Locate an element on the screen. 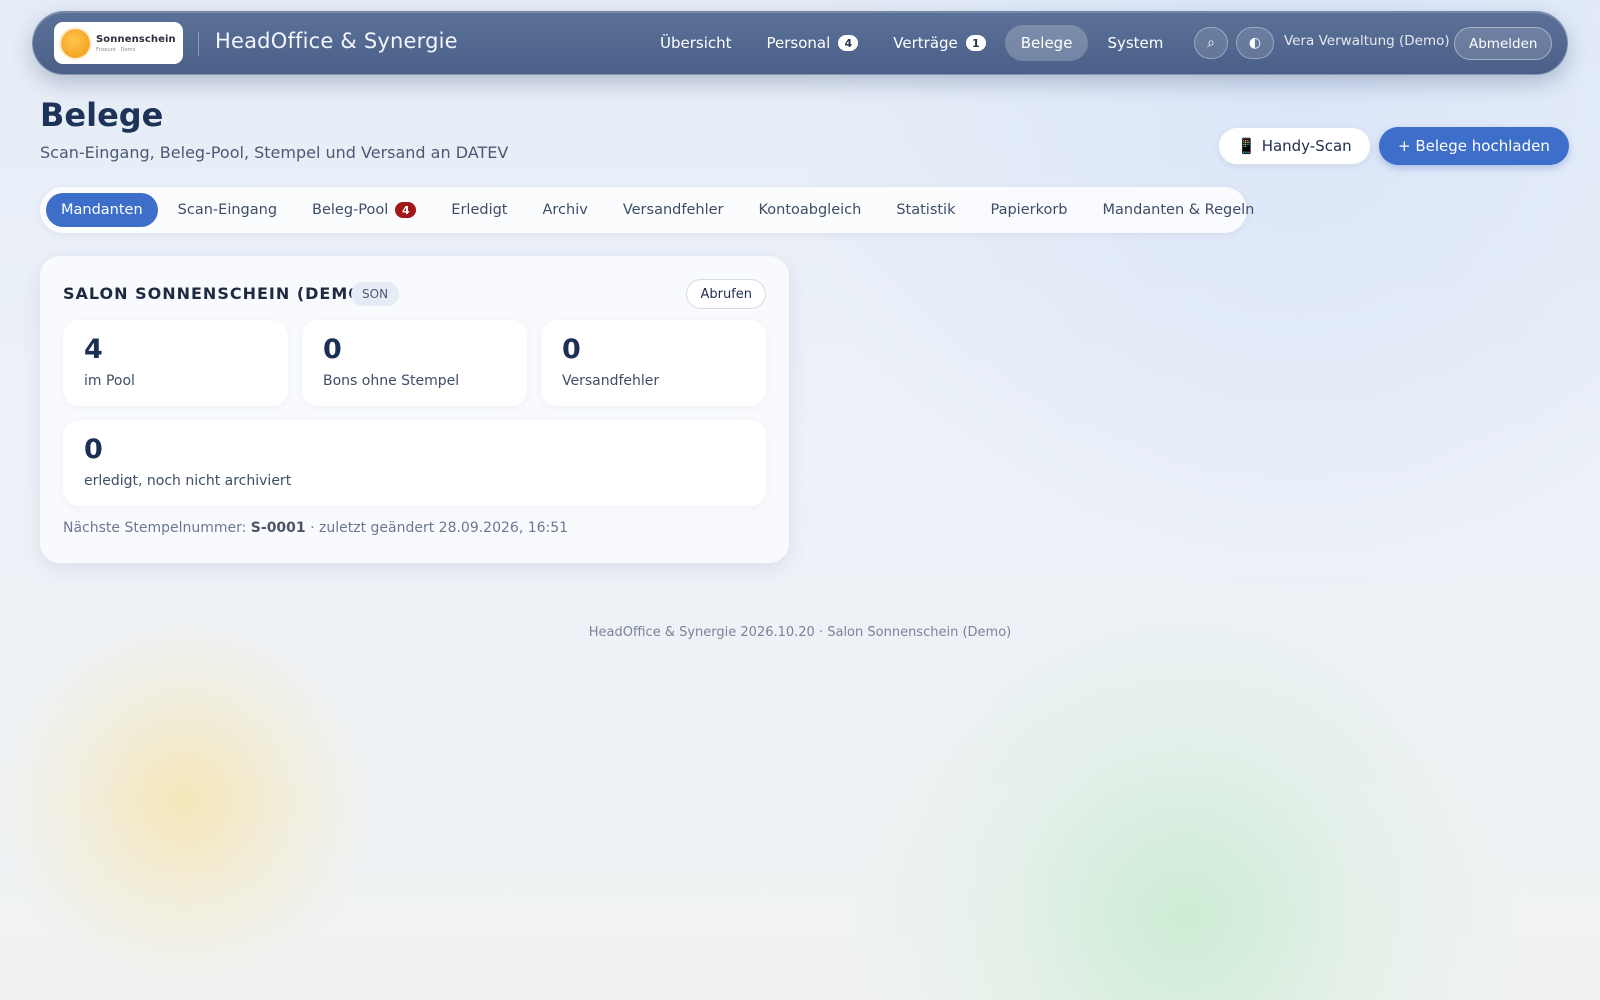 The image size is (1600, 1000). tab-label: Versandfehler is located at coordinates (673, 210).